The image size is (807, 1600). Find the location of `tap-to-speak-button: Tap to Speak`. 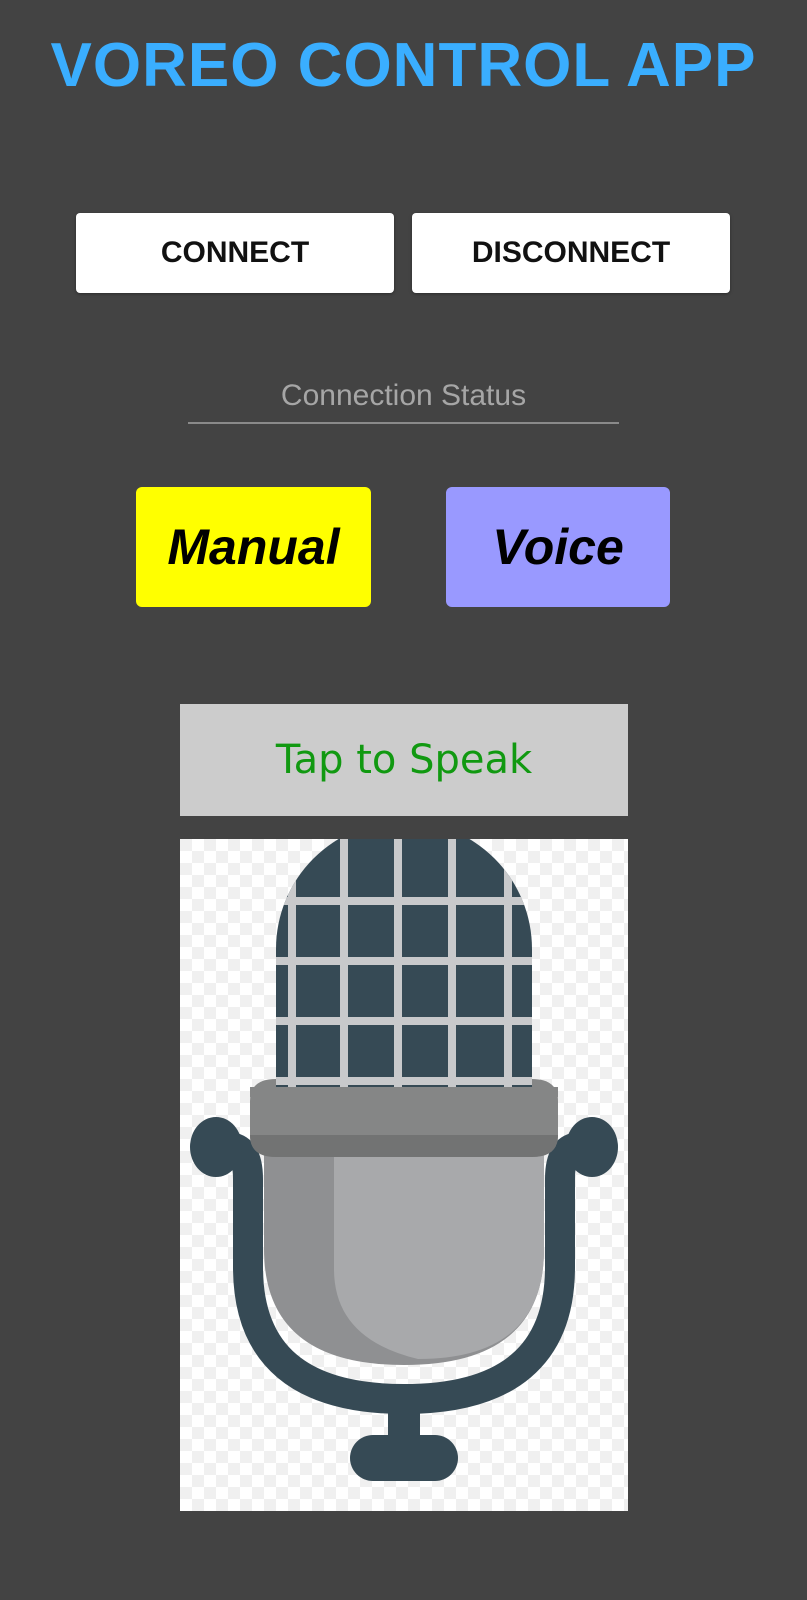

tap-to-speak-button: Tap to Speak is located at coordinates (404, 760).